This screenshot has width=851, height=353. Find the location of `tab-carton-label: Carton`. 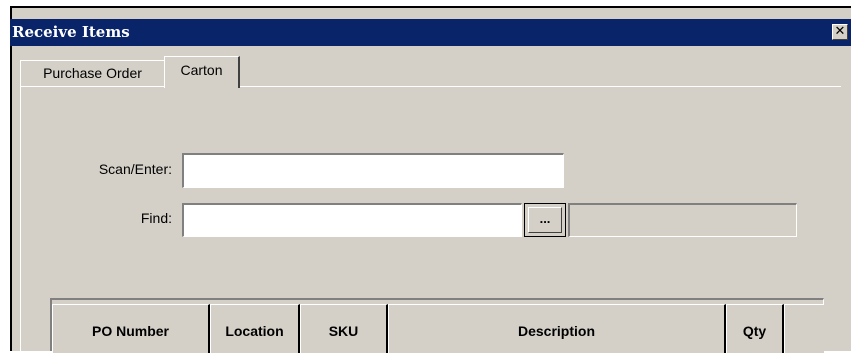

tab-carton-label: Carton is located at coordinates (201, 70).